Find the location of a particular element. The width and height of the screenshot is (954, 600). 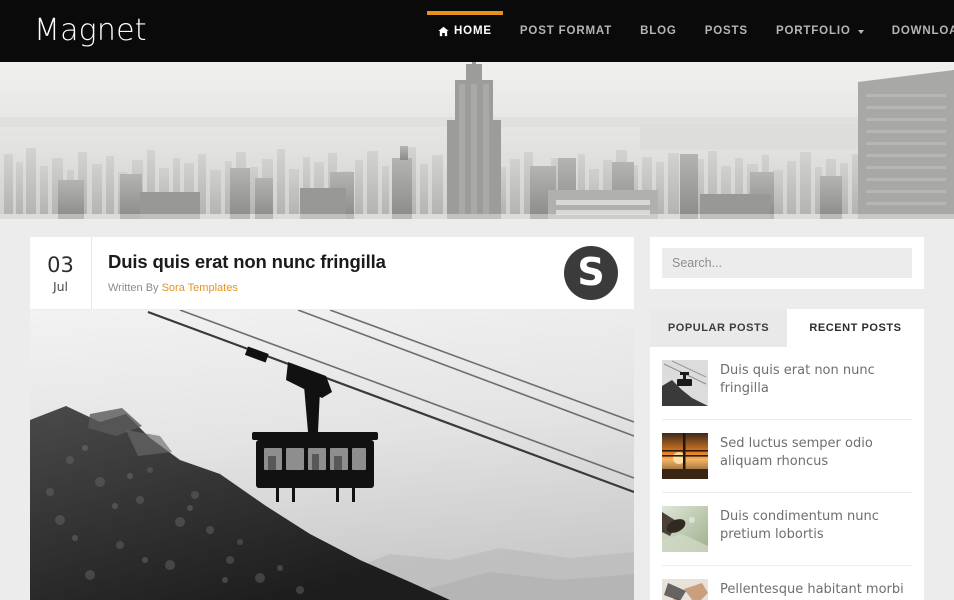

search-input is located at coordinates (787, 263).